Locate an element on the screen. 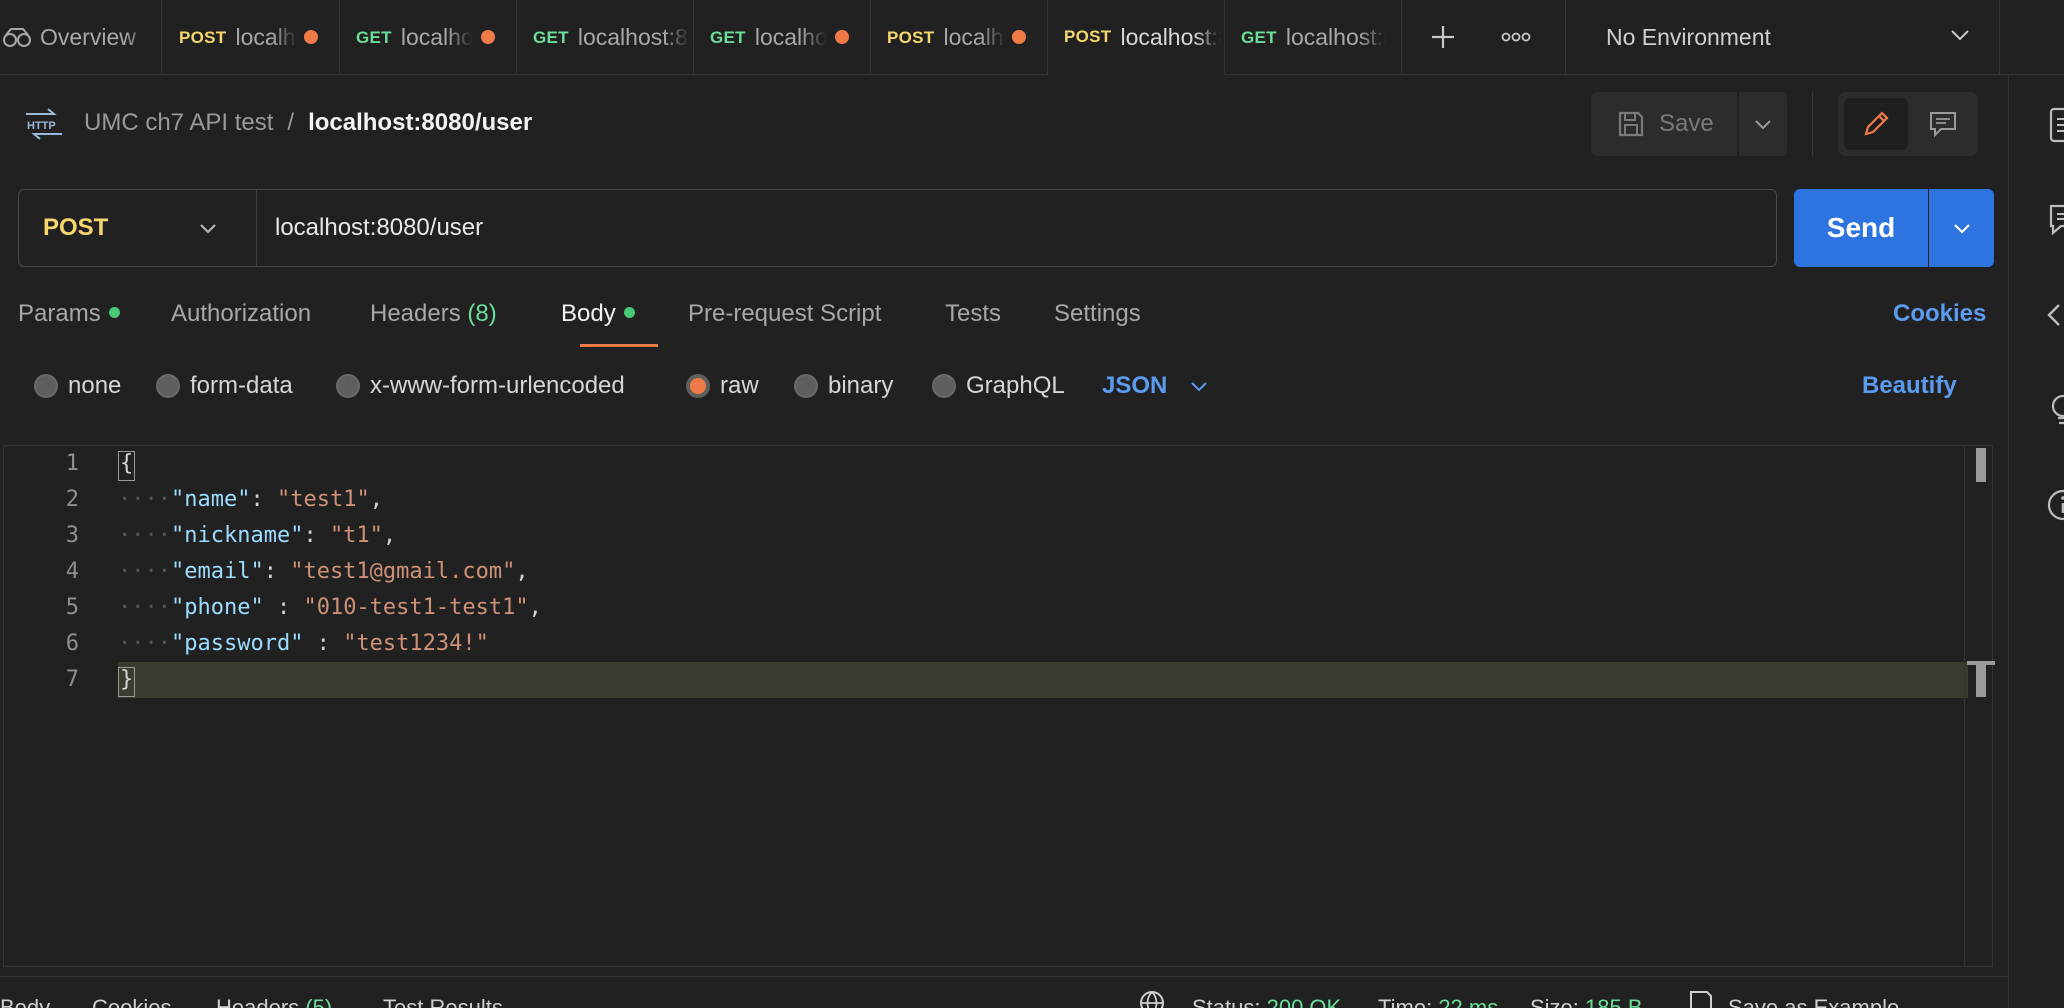 The image size is (2064, 1008). scrollbar-track is located at coordinates (1964, 706).